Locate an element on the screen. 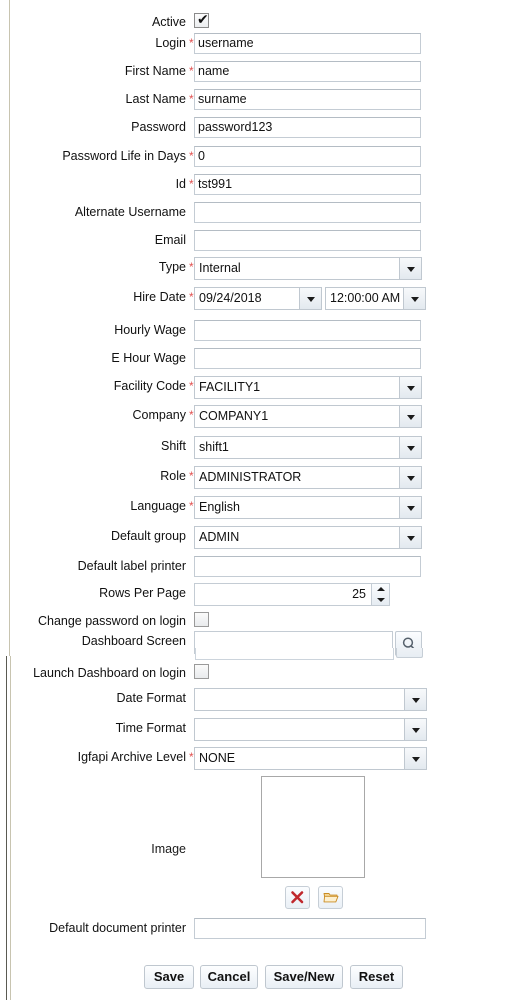 This screenshot has height=1000, width=527. reset-button: Reset is located at coordinates (376, 977).